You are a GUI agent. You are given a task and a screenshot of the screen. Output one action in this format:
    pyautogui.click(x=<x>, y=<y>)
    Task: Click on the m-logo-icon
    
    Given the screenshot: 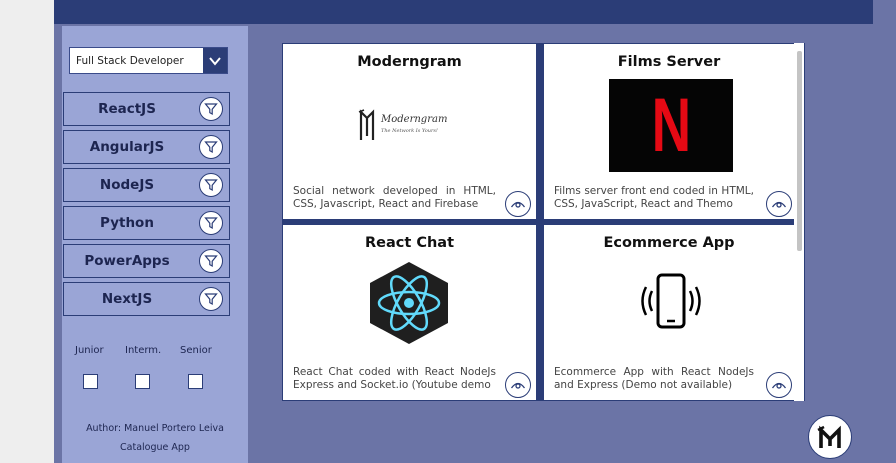 What is the action you would take?
    pyautogui.click(x=829, y=436)
    